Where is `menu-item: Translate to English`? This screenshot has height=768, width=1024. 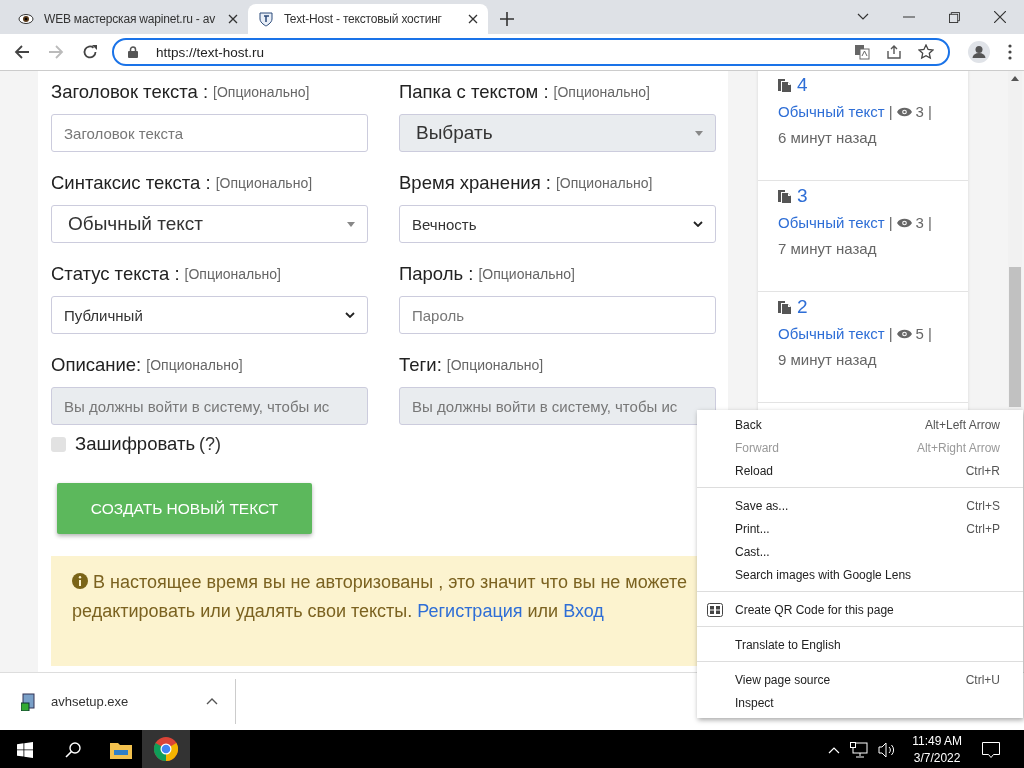
menu-item: Translate to English is located at coordinates (860, 644).